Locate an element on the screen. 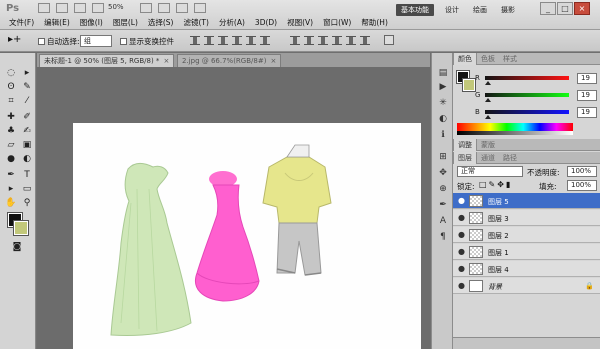 The width and height of the screenshot is (600, 349). green-slider-handle is located at coordinates (488, 100).